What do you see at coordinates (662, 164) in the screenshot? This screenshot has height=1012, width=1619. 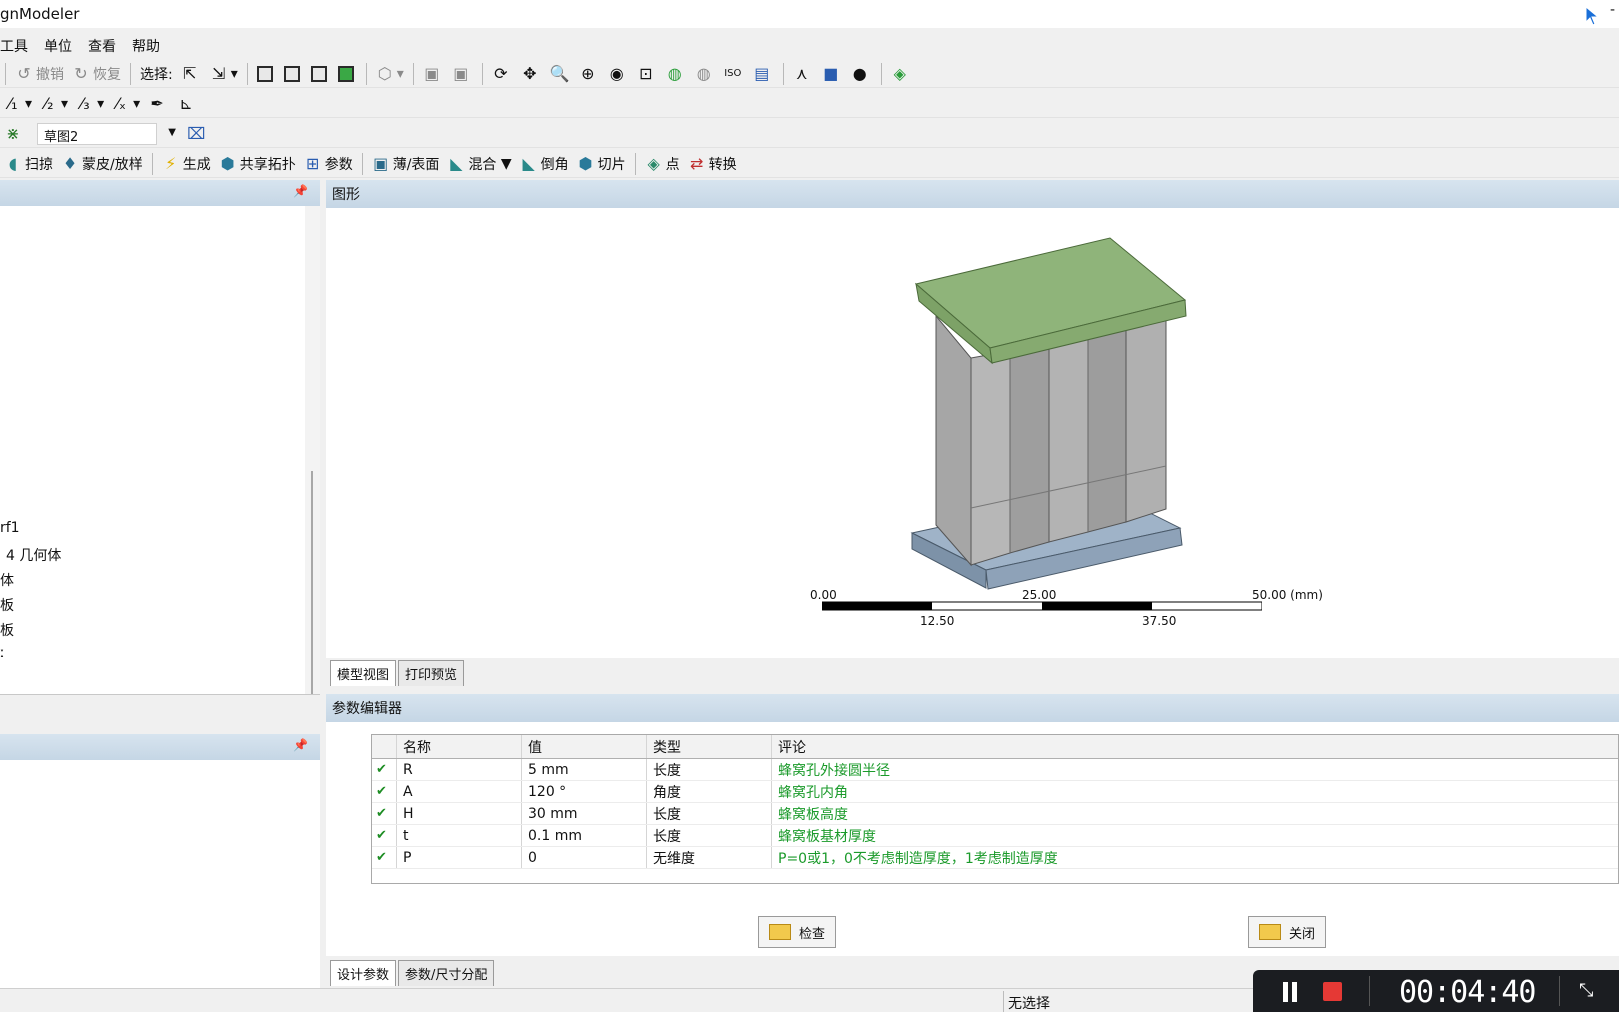 I see `point-button: ◈ 点` at bounding box center [662, 164].